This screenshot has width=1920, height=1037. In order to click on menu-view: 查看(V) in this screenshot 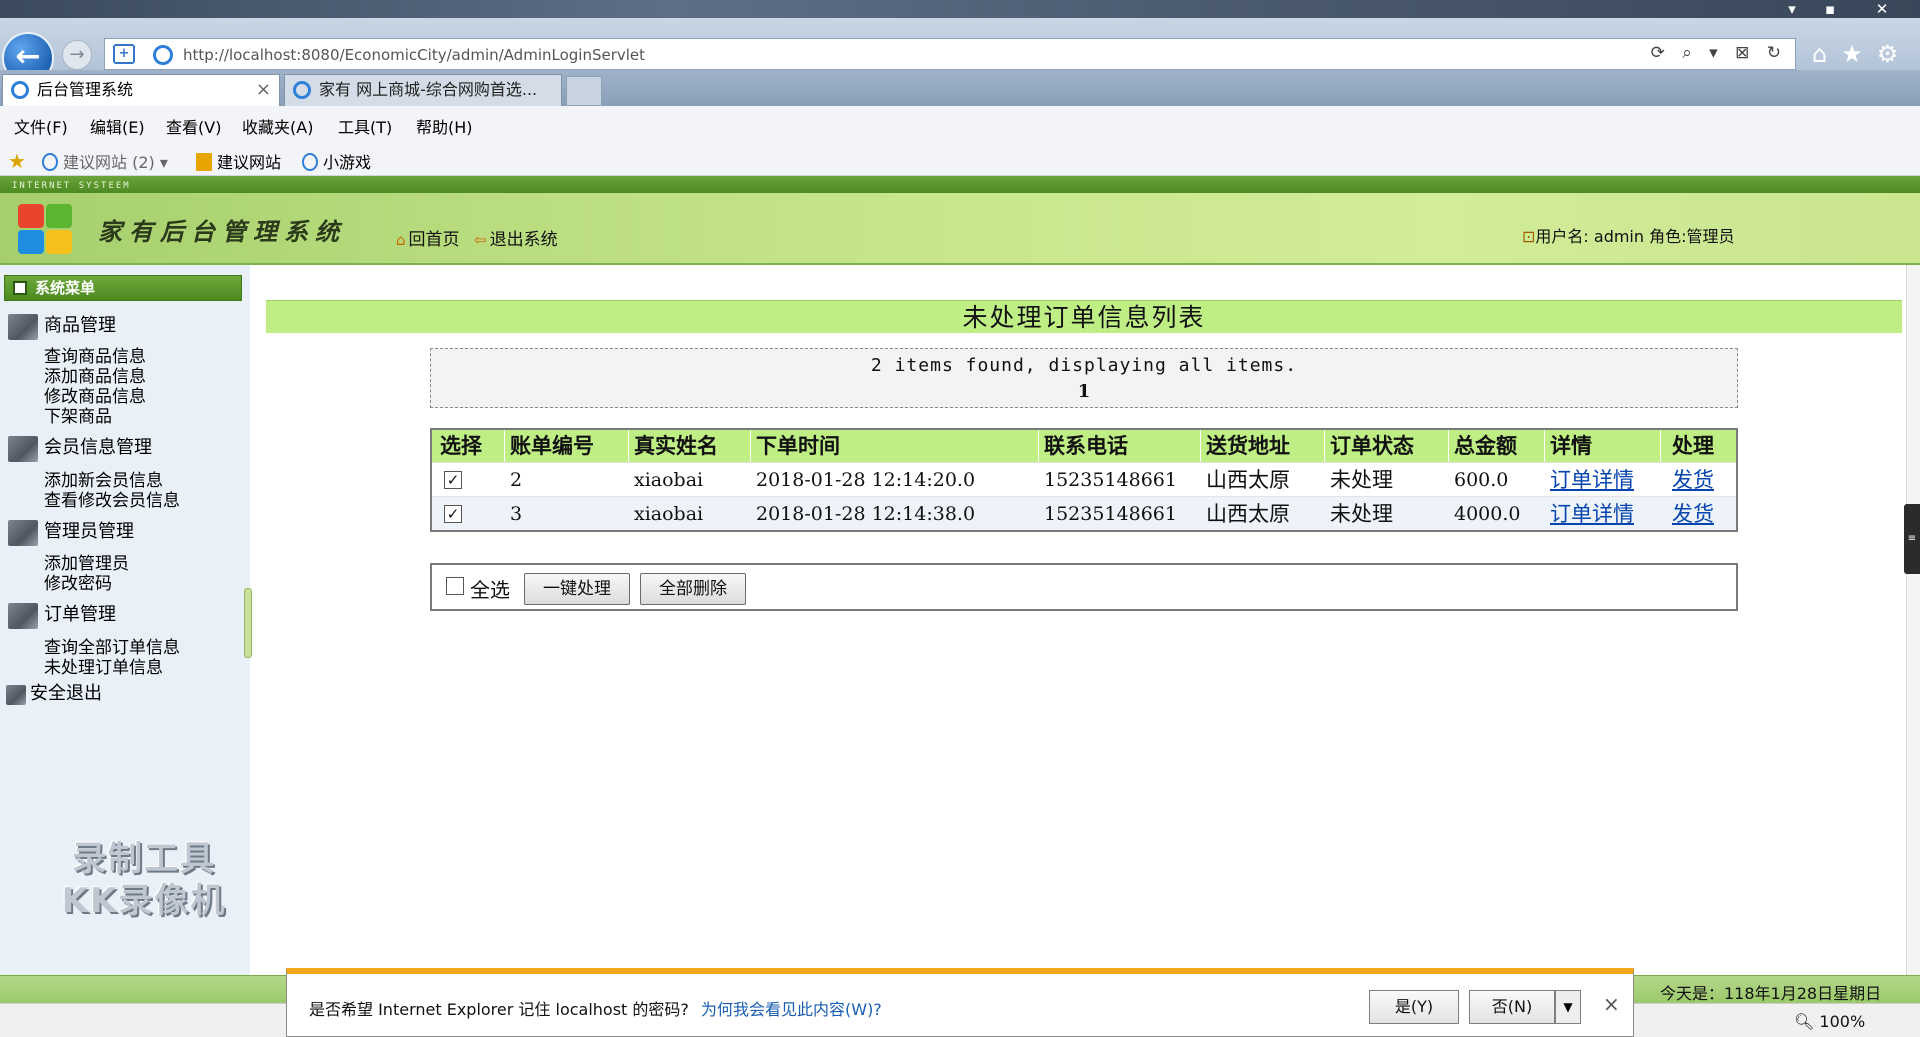, I will do `click(193, 126)`.